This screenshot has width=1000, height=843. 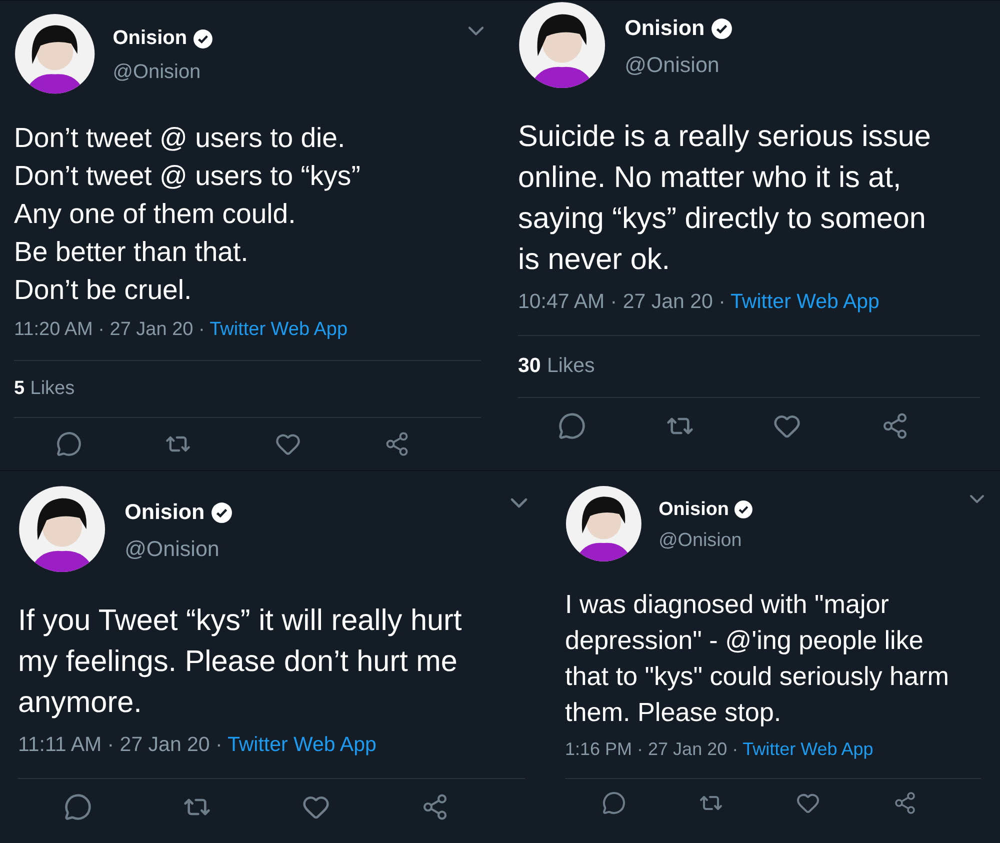 What do you see at coordinates (673, 712) in the screenshot?
I see `tweet-text-line: them. Please stop.` at bounding box center [673, 712].